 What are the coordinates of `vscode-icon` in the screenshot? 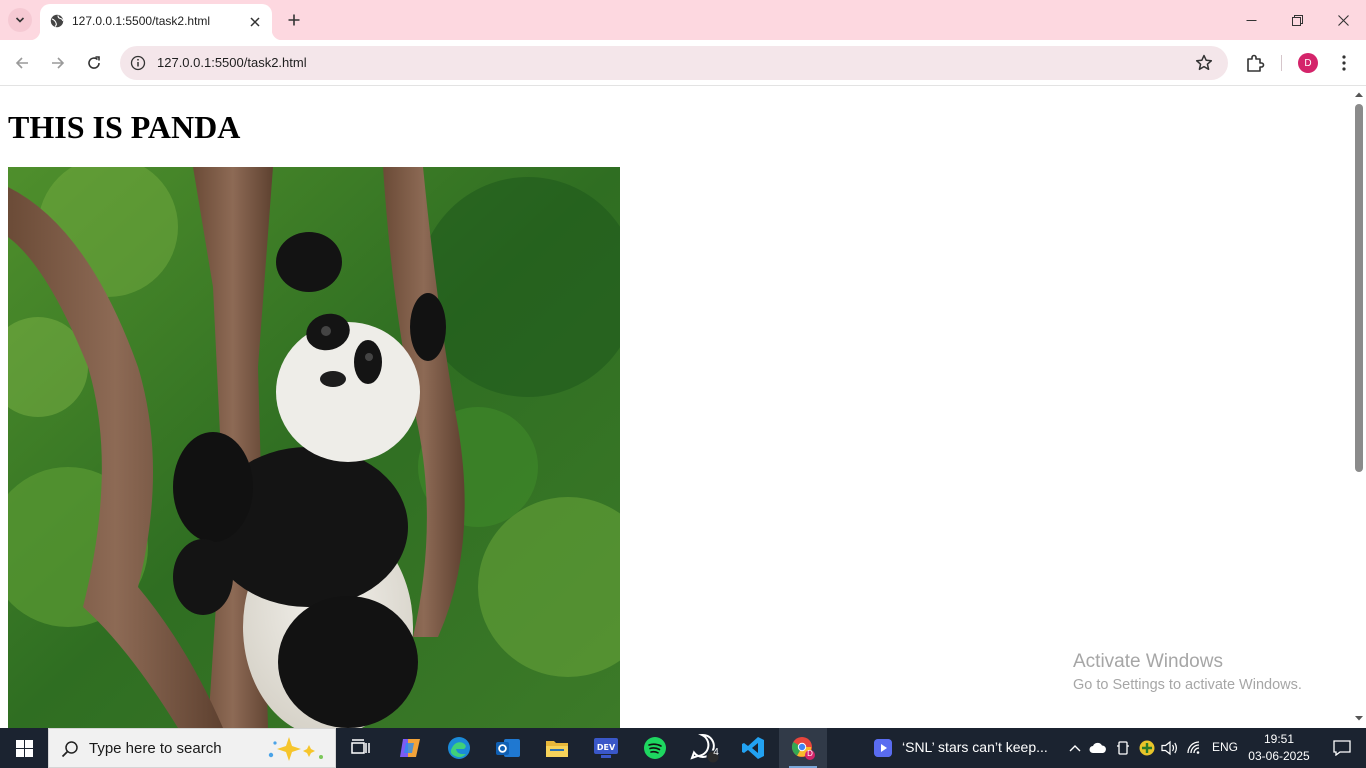 It's located at (753, 748).